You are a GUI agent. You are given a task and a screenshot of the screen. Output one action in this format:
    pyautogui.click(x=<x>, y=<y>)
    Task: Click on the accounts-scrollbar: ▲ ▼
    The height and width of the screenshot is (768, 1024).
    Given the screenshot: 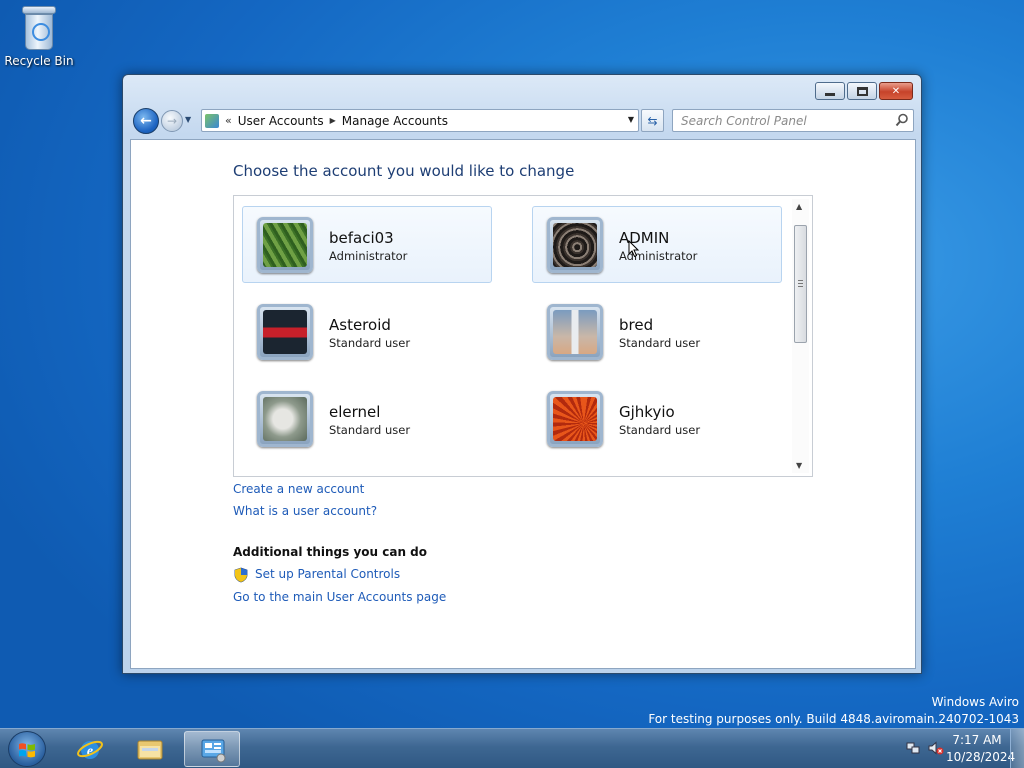 What is the action you would take?
    pyautogui.click(x=800, y=336)
    